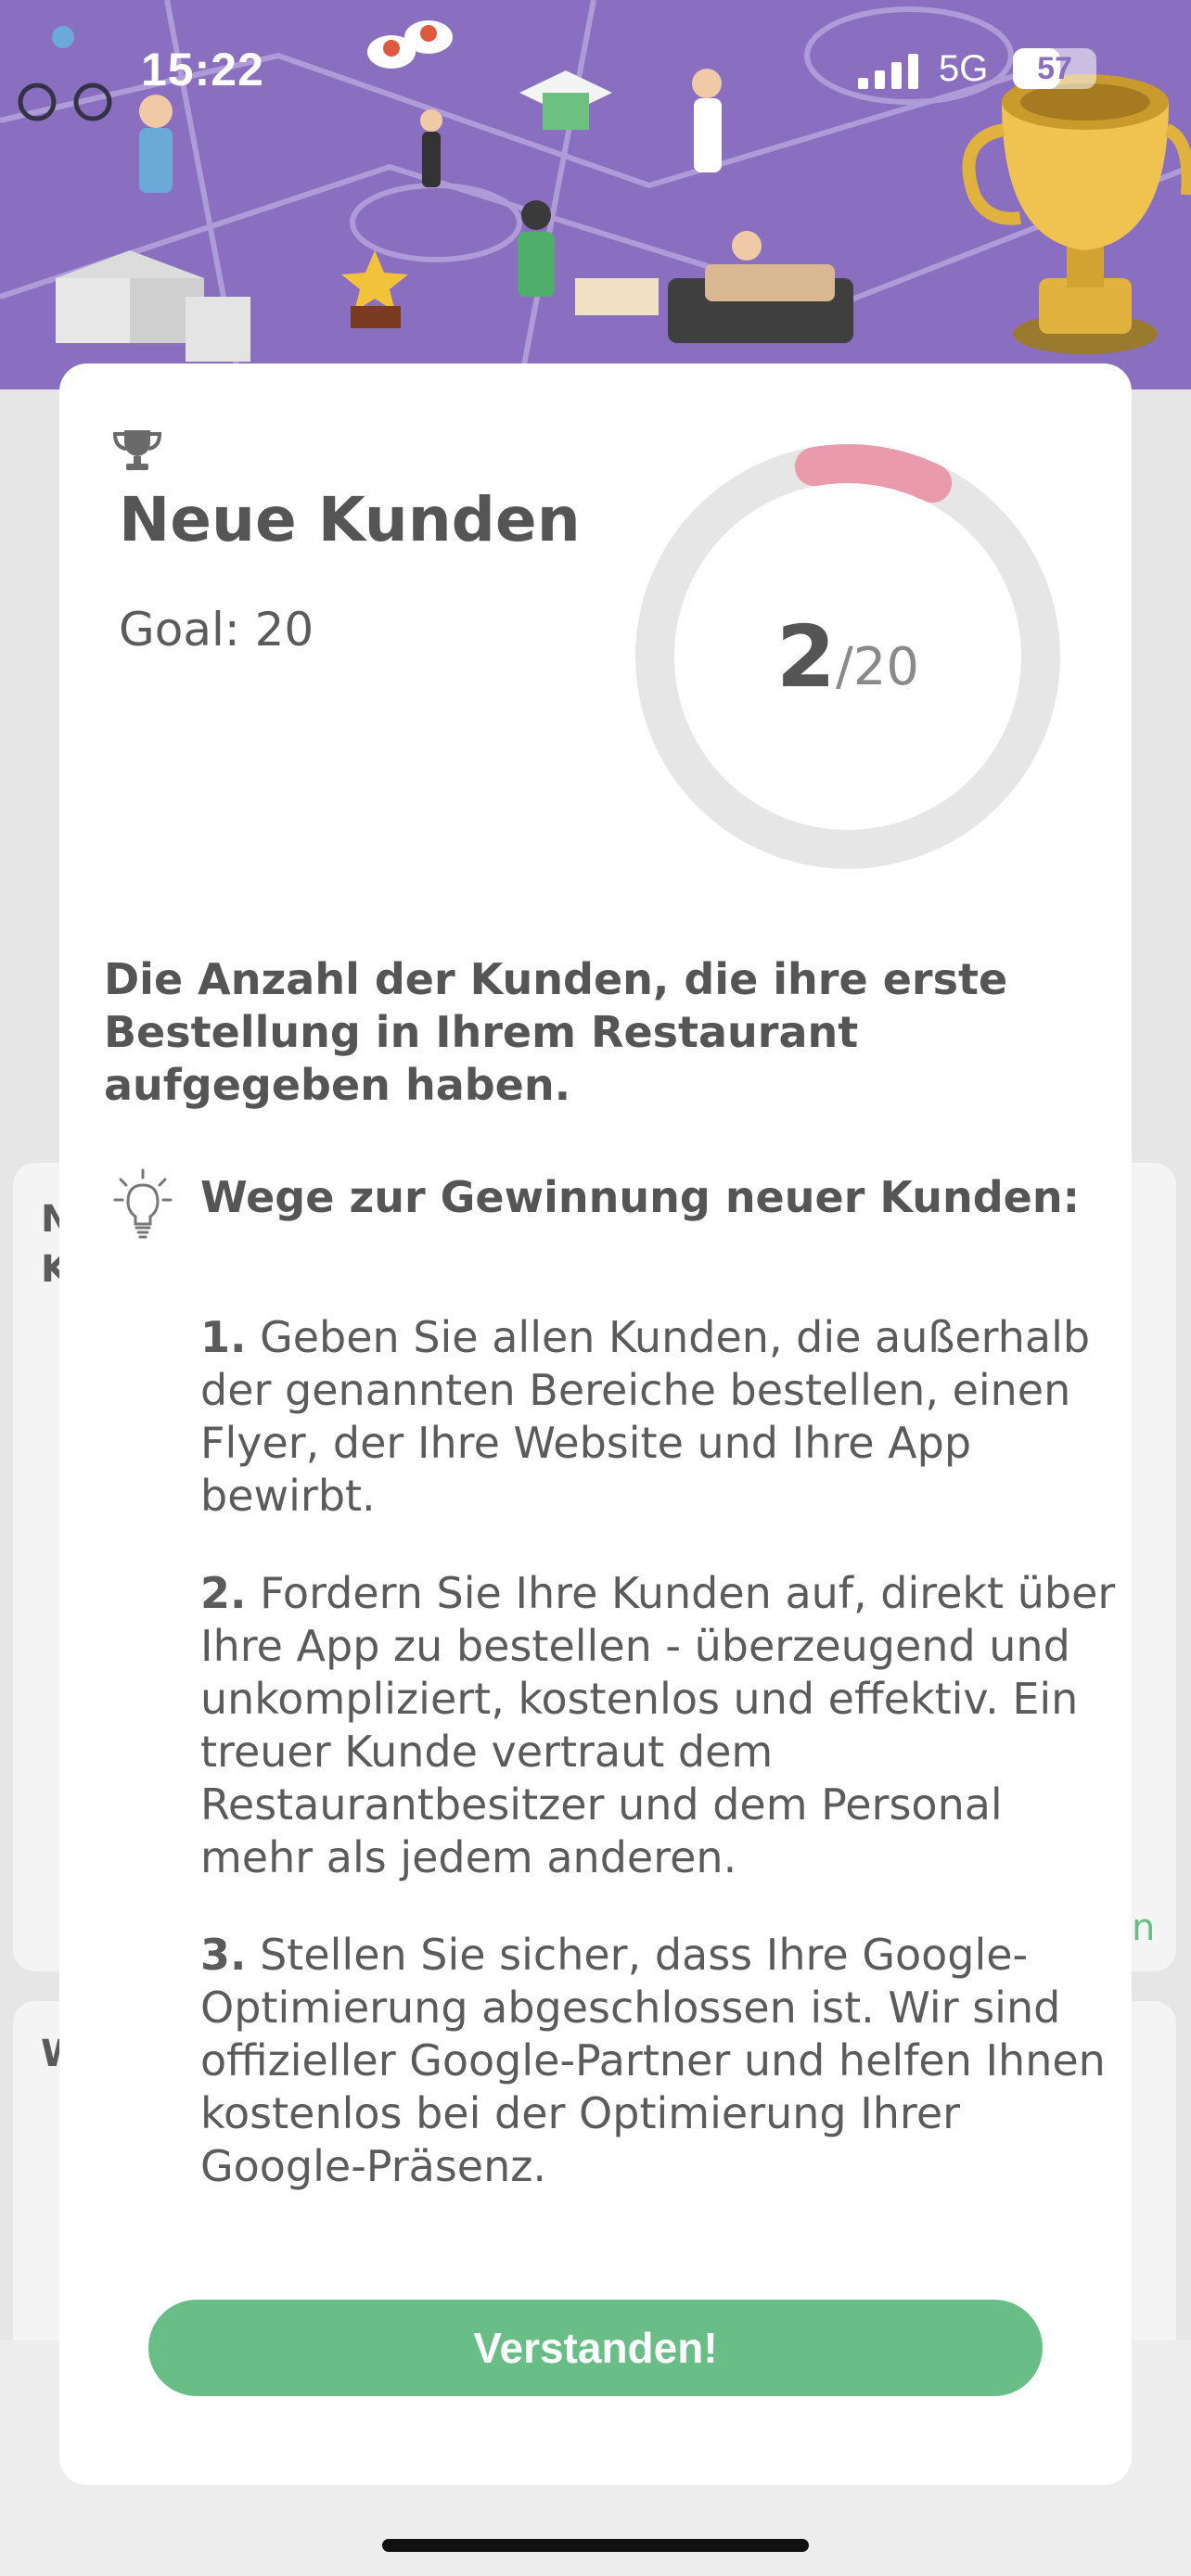 The width and height of the screenshot is (1191, 2576). Describe the element at coordinates (1144, 1927) in the screenshot. I see `background-card-link-fragment: n` at that location.